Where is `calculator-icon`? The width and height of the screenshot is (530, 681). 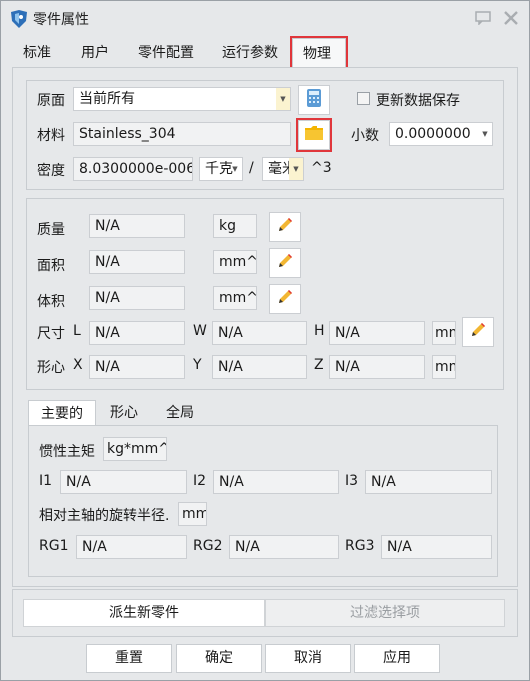
calculator-icon is located at coordinates (314, 100).